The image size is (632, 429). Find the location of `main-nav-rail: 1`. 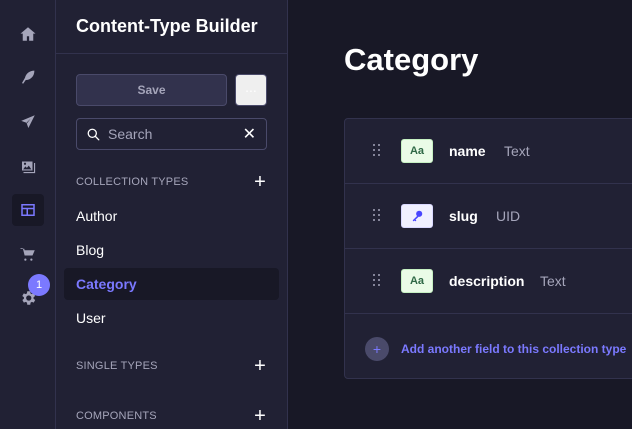

main-nav-rail: 1 is located at coordinates (28, 214).